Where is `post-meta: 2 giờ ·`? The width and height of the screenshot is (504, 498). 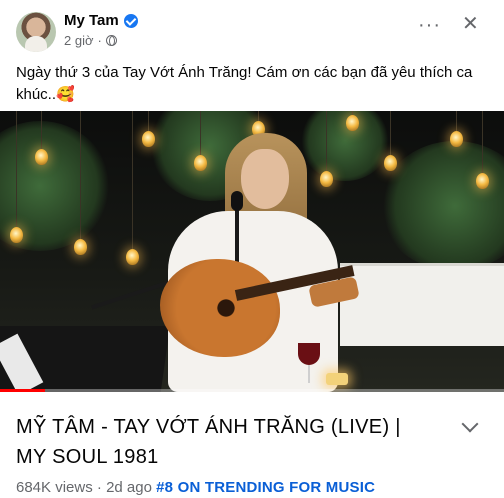 post-meta: 2 giờ · is located at coordinates (90, 40).